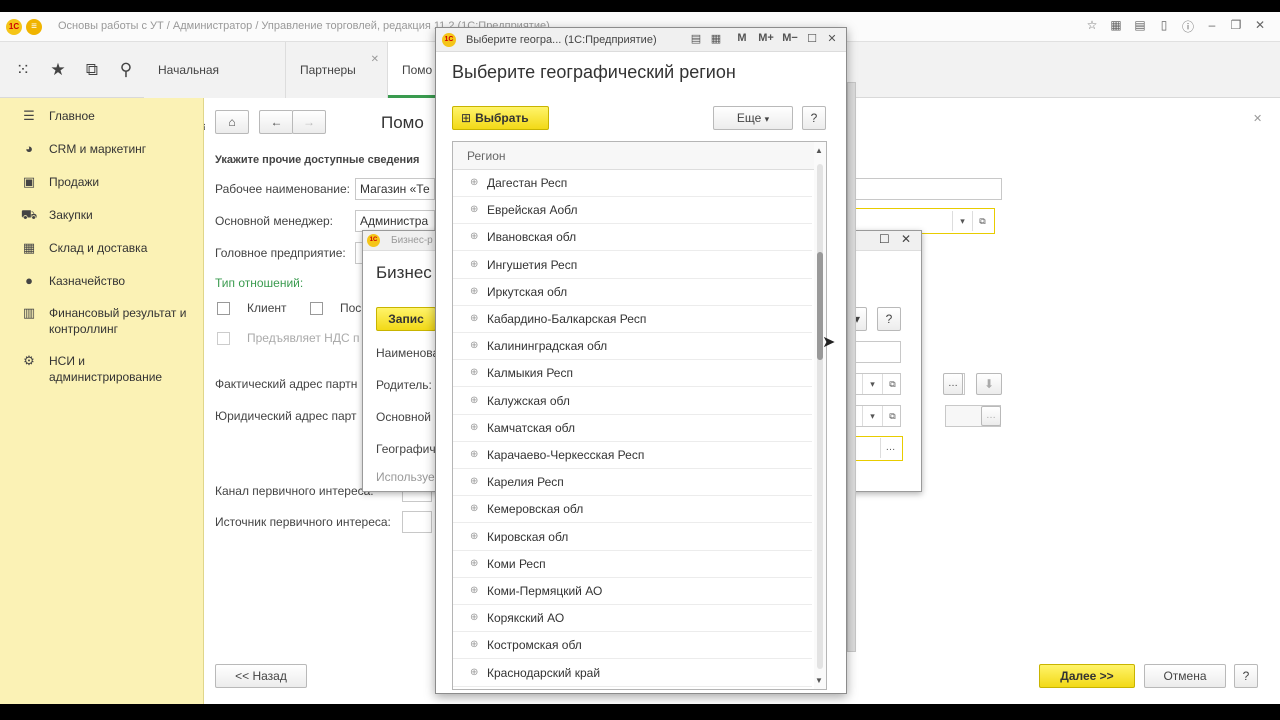 Image resolution: width=1280 pixels, height=720 pixels. I want to click on background-scrollbar, so click(851, 367).